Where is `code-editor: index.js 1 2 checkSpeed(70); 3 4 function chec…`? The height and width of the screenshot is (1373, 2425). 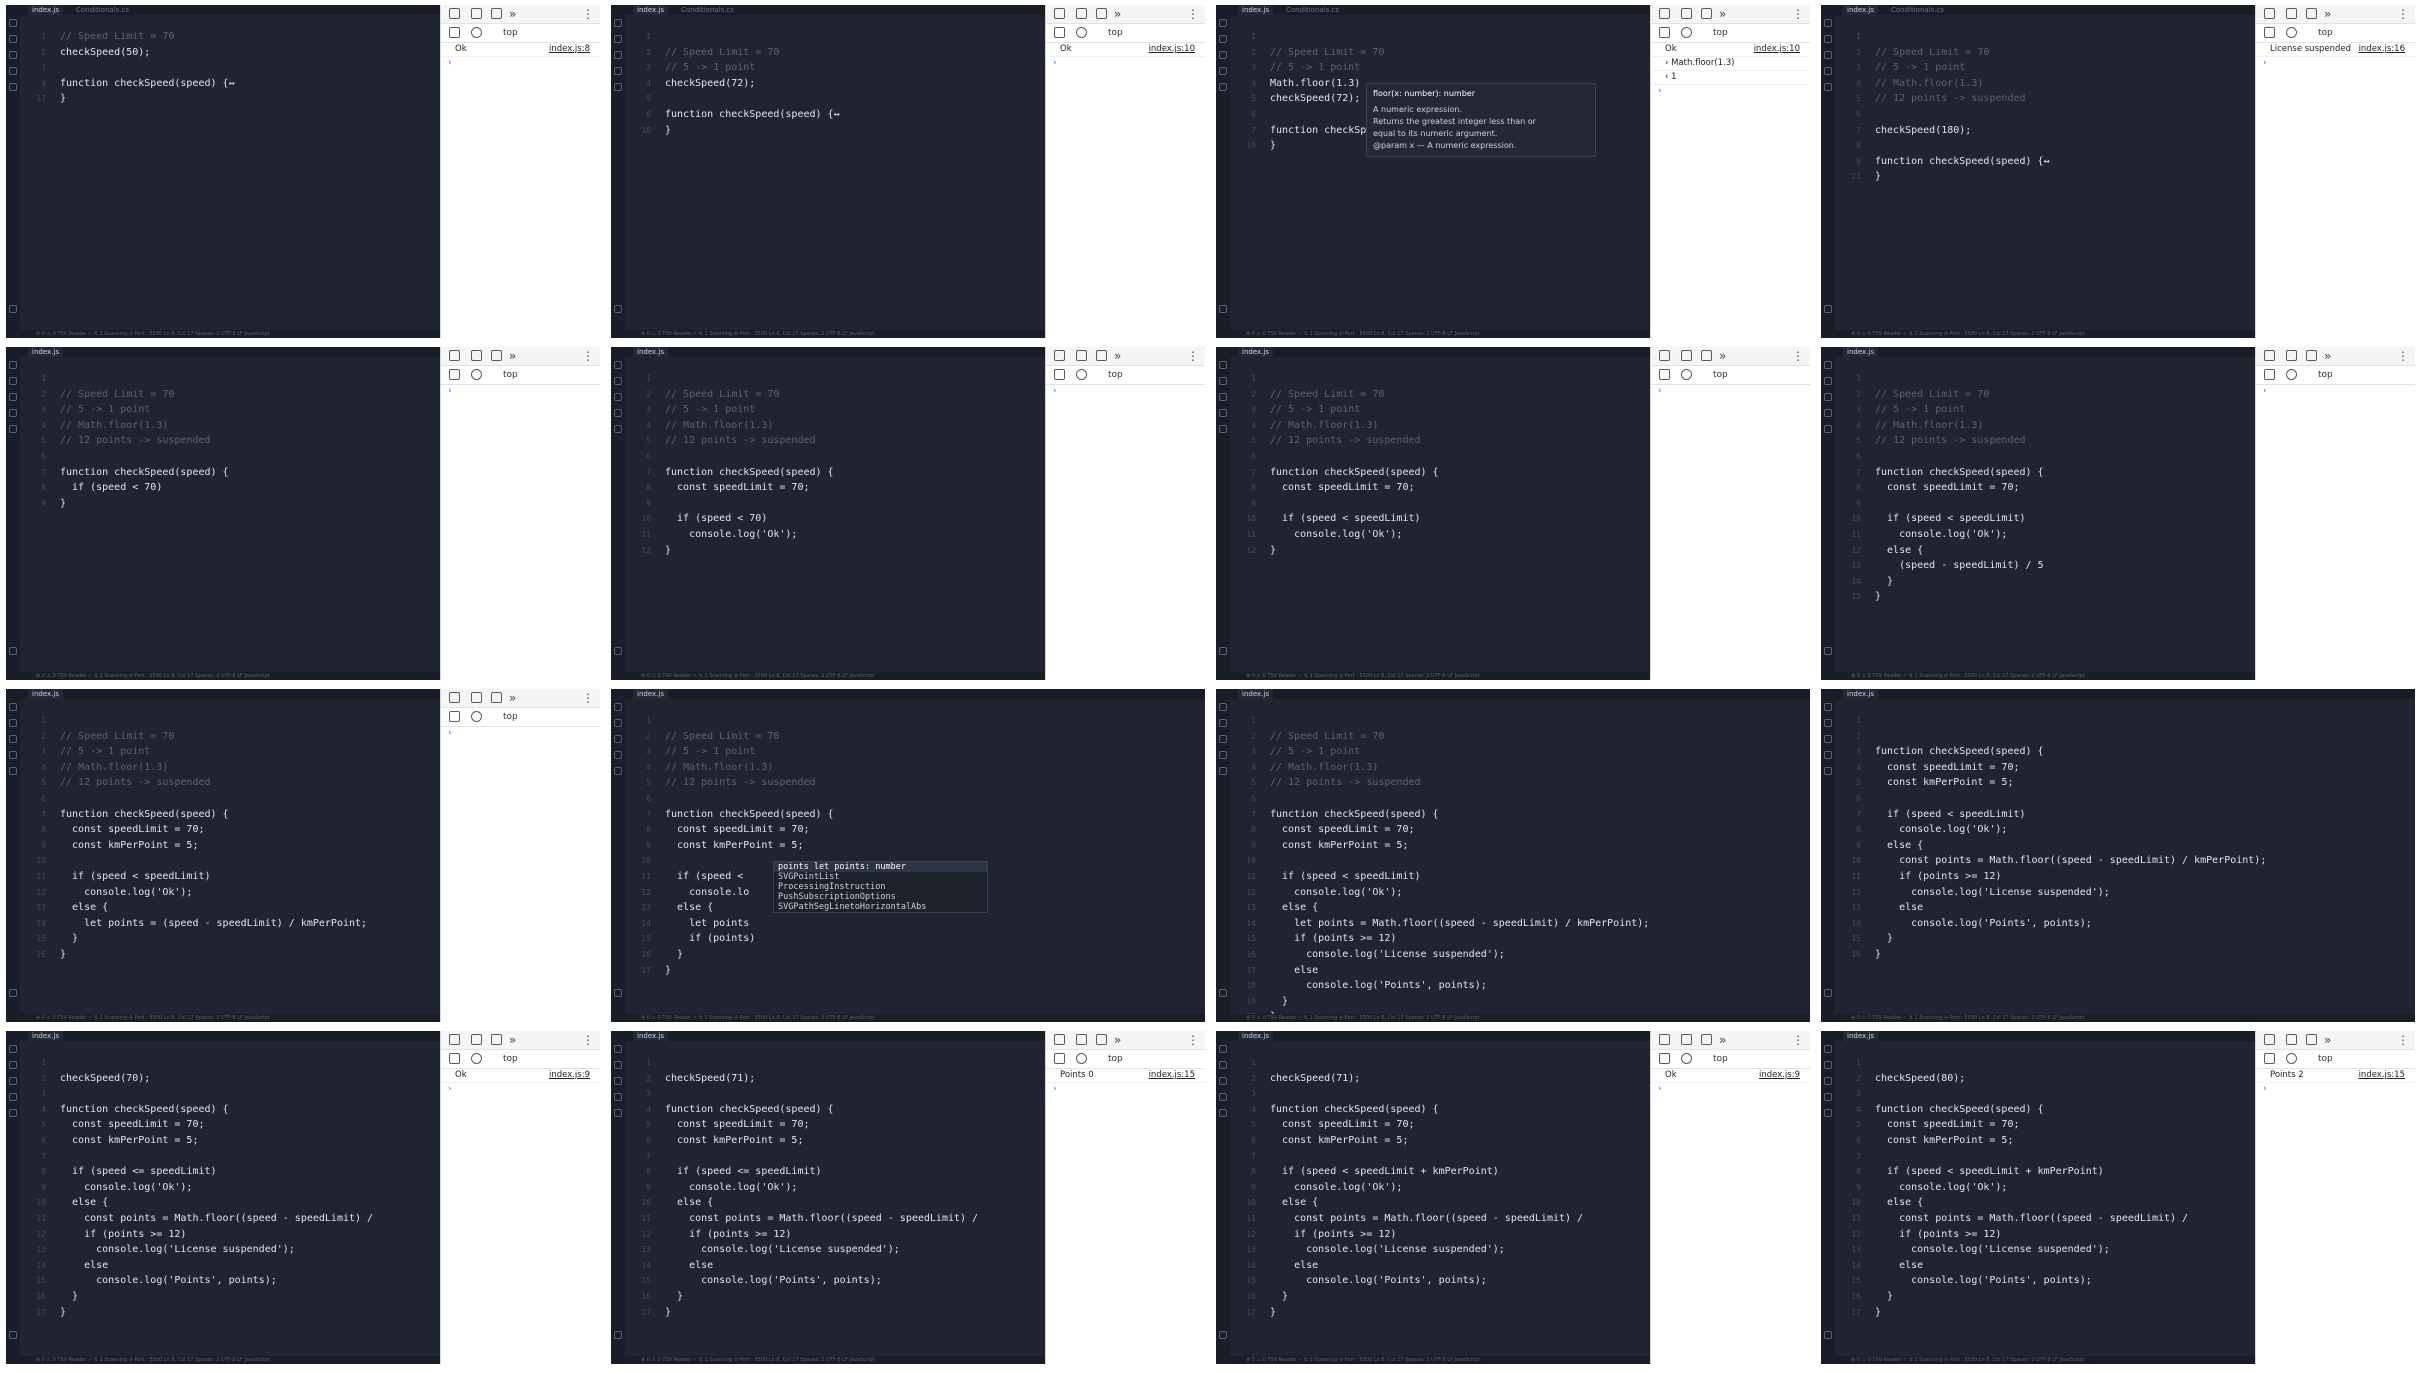
code-editor: index.js 1 2 checkSpeed(70); 3 4 function chec… is located at coordinates (223, 1197).